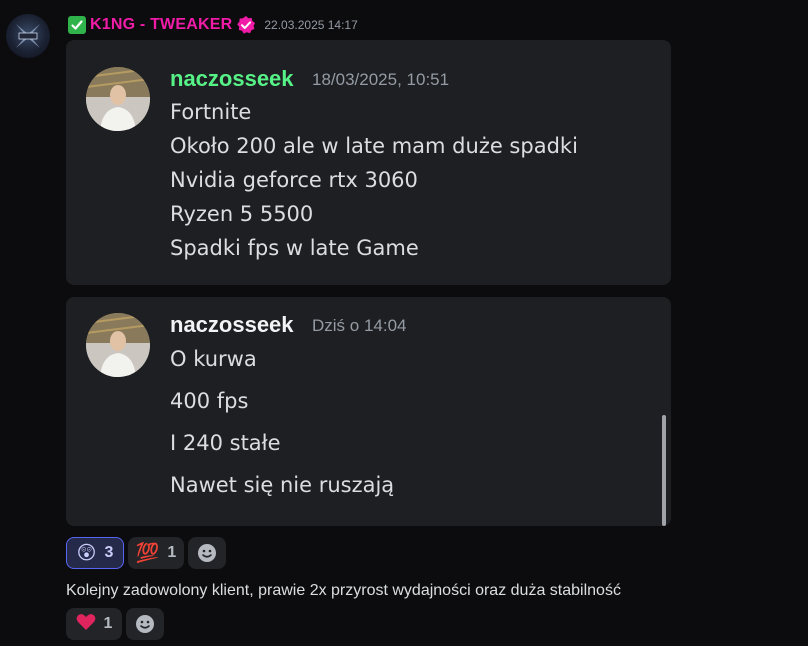 This screenshot has width=808, height=646. I want to click on astonished-face-icon: 😲, so click(86, 552).